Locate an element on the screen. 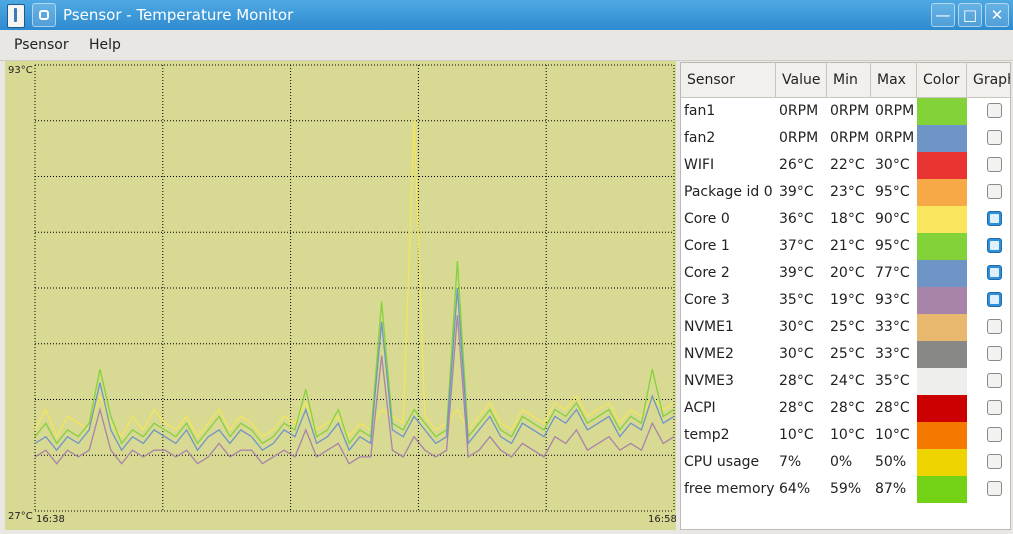 The width and height of the screenshot is (1013, 534). window-menu-icon is located at coordinates (44, 15).